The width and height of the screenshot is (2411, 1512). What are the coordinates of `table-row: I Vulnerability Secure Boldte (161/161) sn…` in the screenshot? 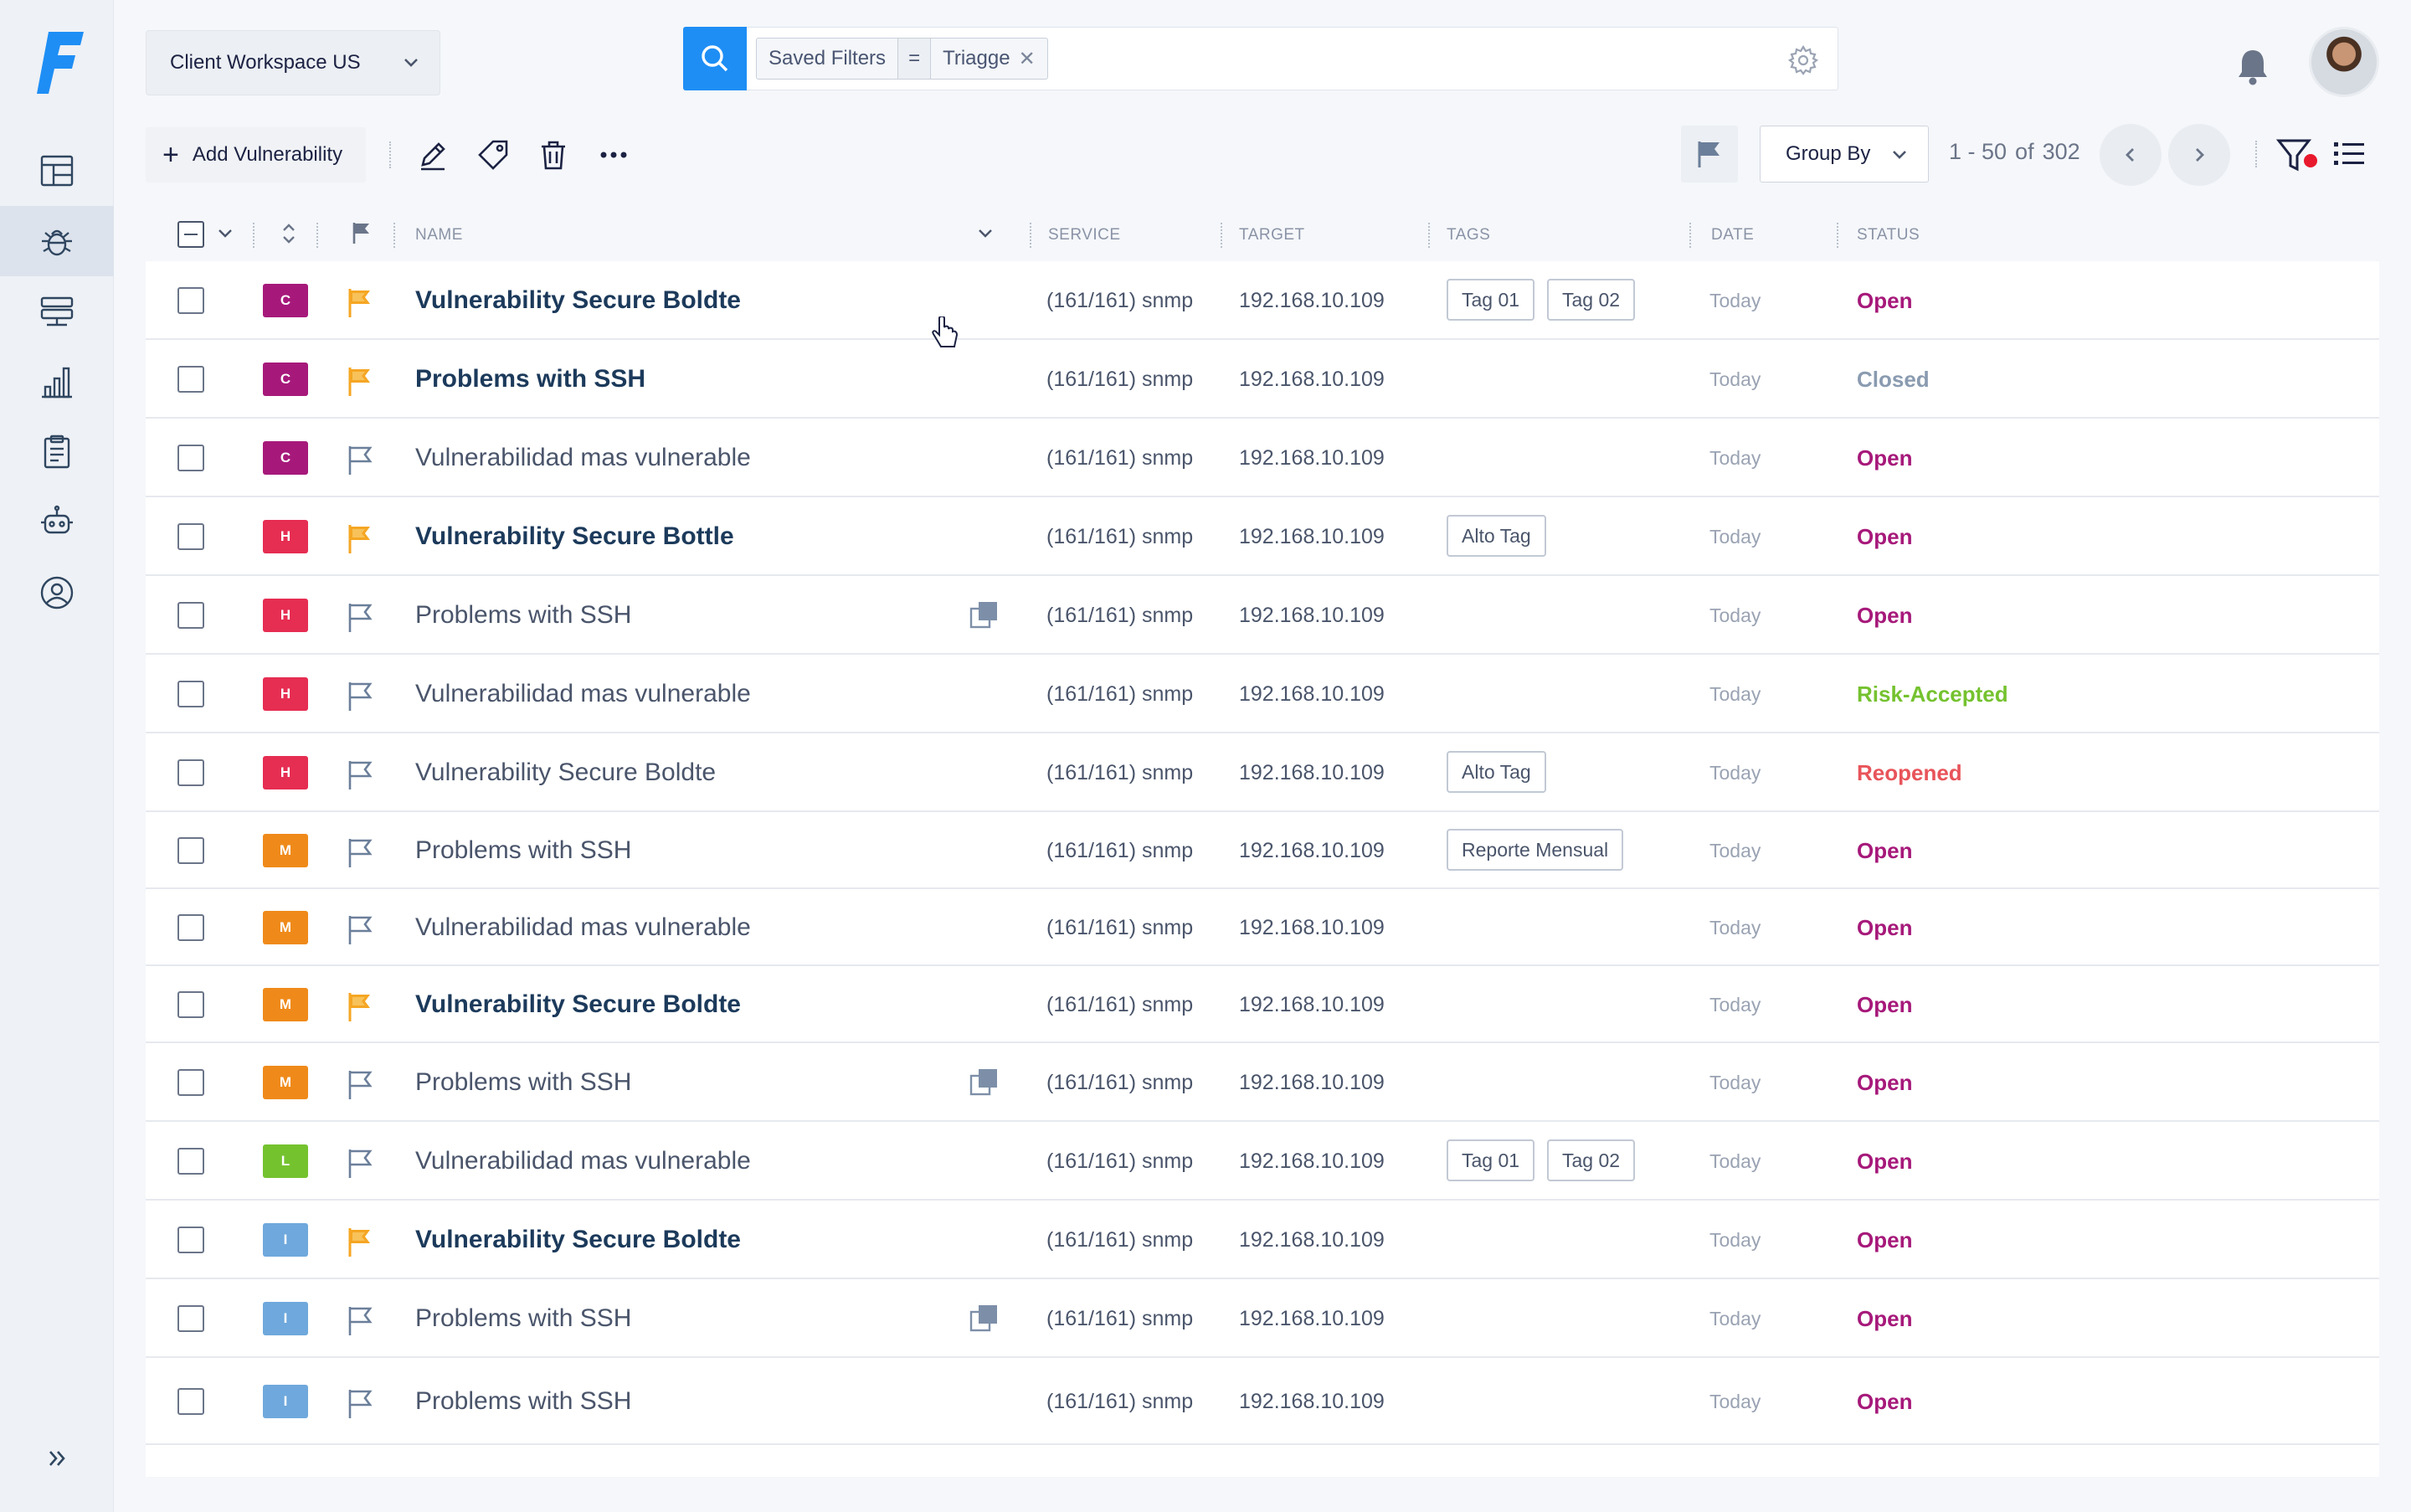 It's located at (1262, 1240).